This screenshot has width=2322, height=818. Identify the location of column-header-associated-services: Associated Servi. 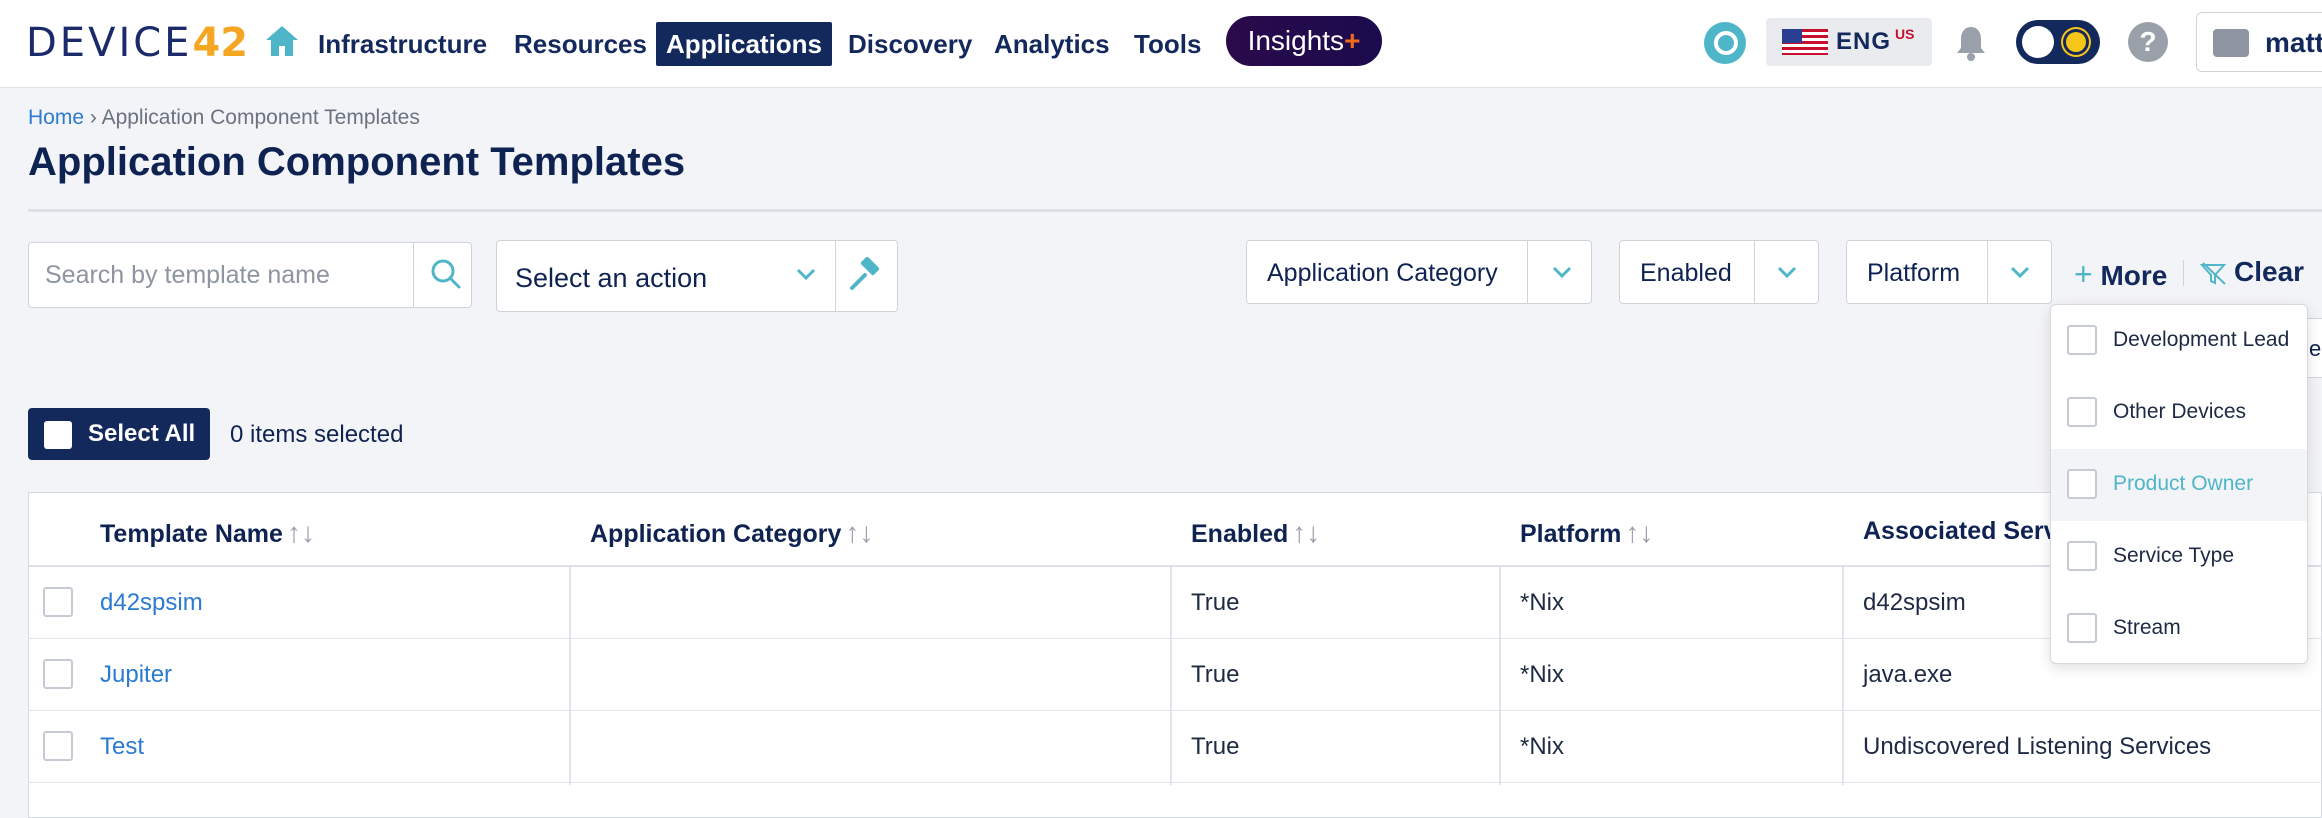
(1964, 531).